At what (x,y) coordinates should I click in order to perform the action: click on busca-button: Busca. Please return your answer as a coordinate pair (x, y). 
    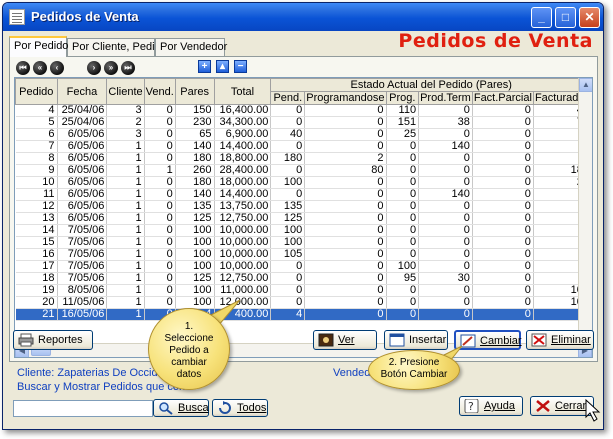
    Looking at the image, I should click on (181, 408).